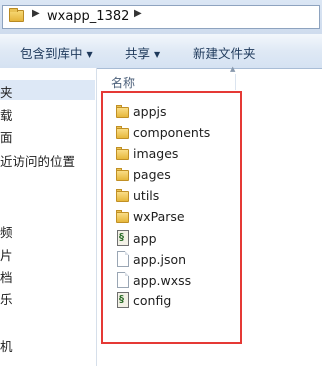 The image size is (322, 366). What do you see at coordinates (6, 92) in the screenshot?
I see `nav-item-label: 夹` at bounding box center [6, 92].